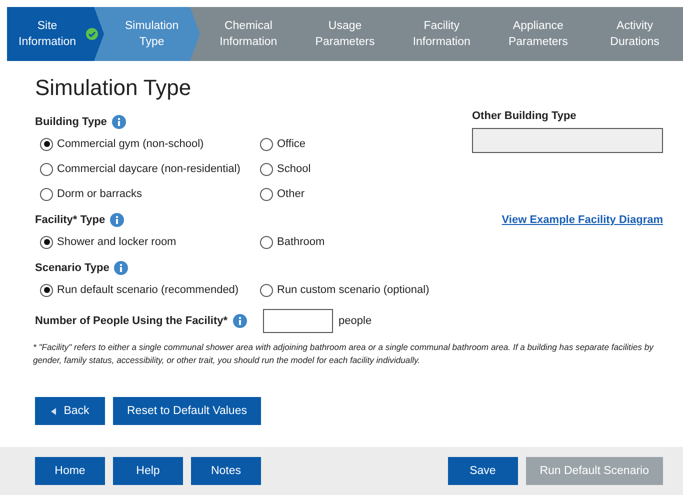  I want to click on radio-option: Bathroom, so click(461, 242).